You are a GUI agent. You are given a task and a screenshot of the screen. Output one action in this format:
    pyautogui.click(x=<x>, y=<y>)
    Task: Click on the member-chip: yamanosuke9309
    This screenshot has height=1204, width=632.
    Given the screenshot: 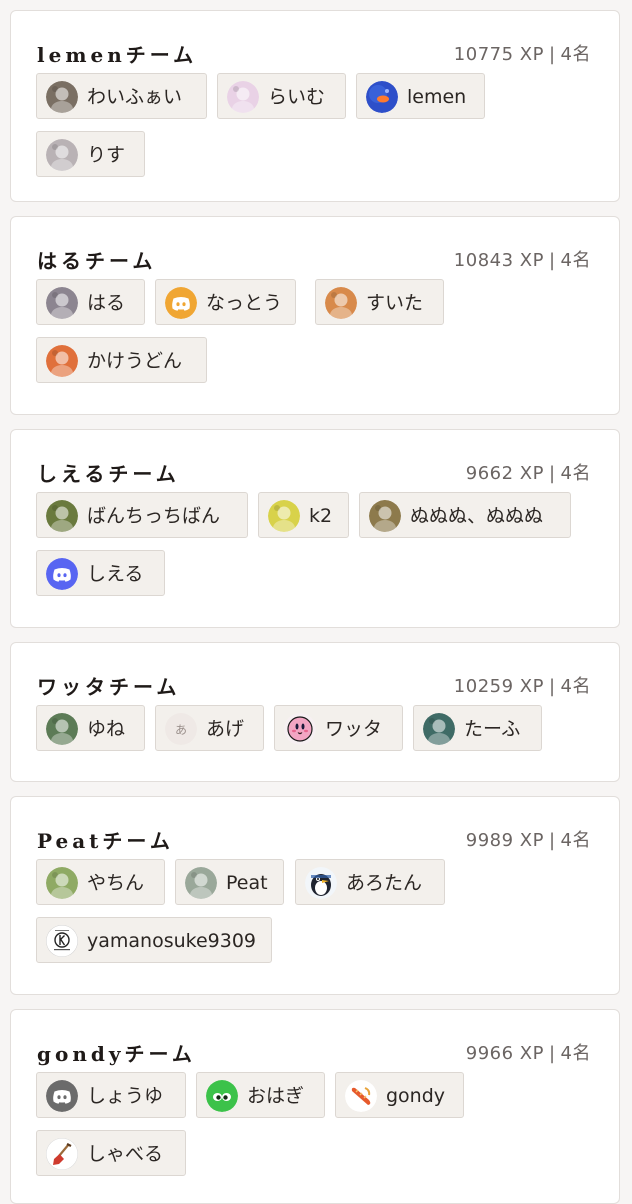 What is the action you would take?
    pyautogui.click(x=154, y=940)
    